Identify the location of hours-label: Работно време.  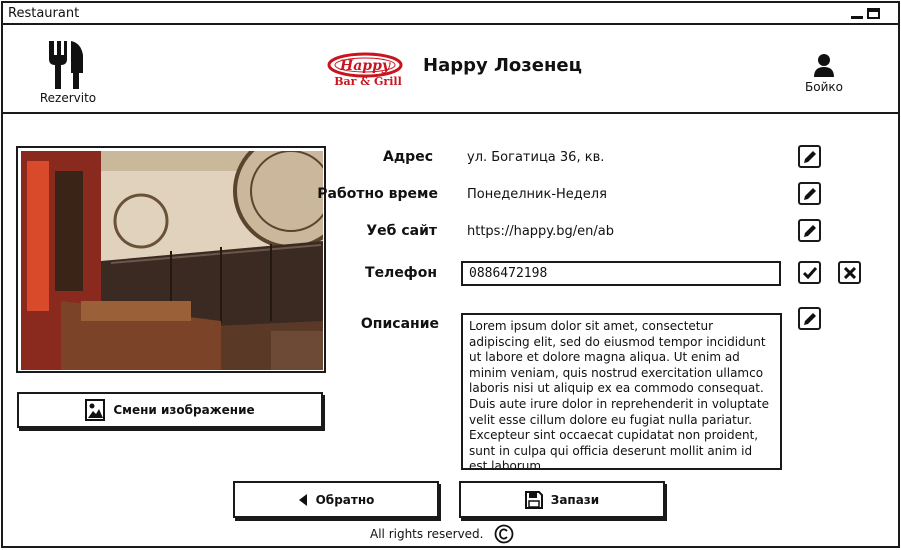
(377, 194).